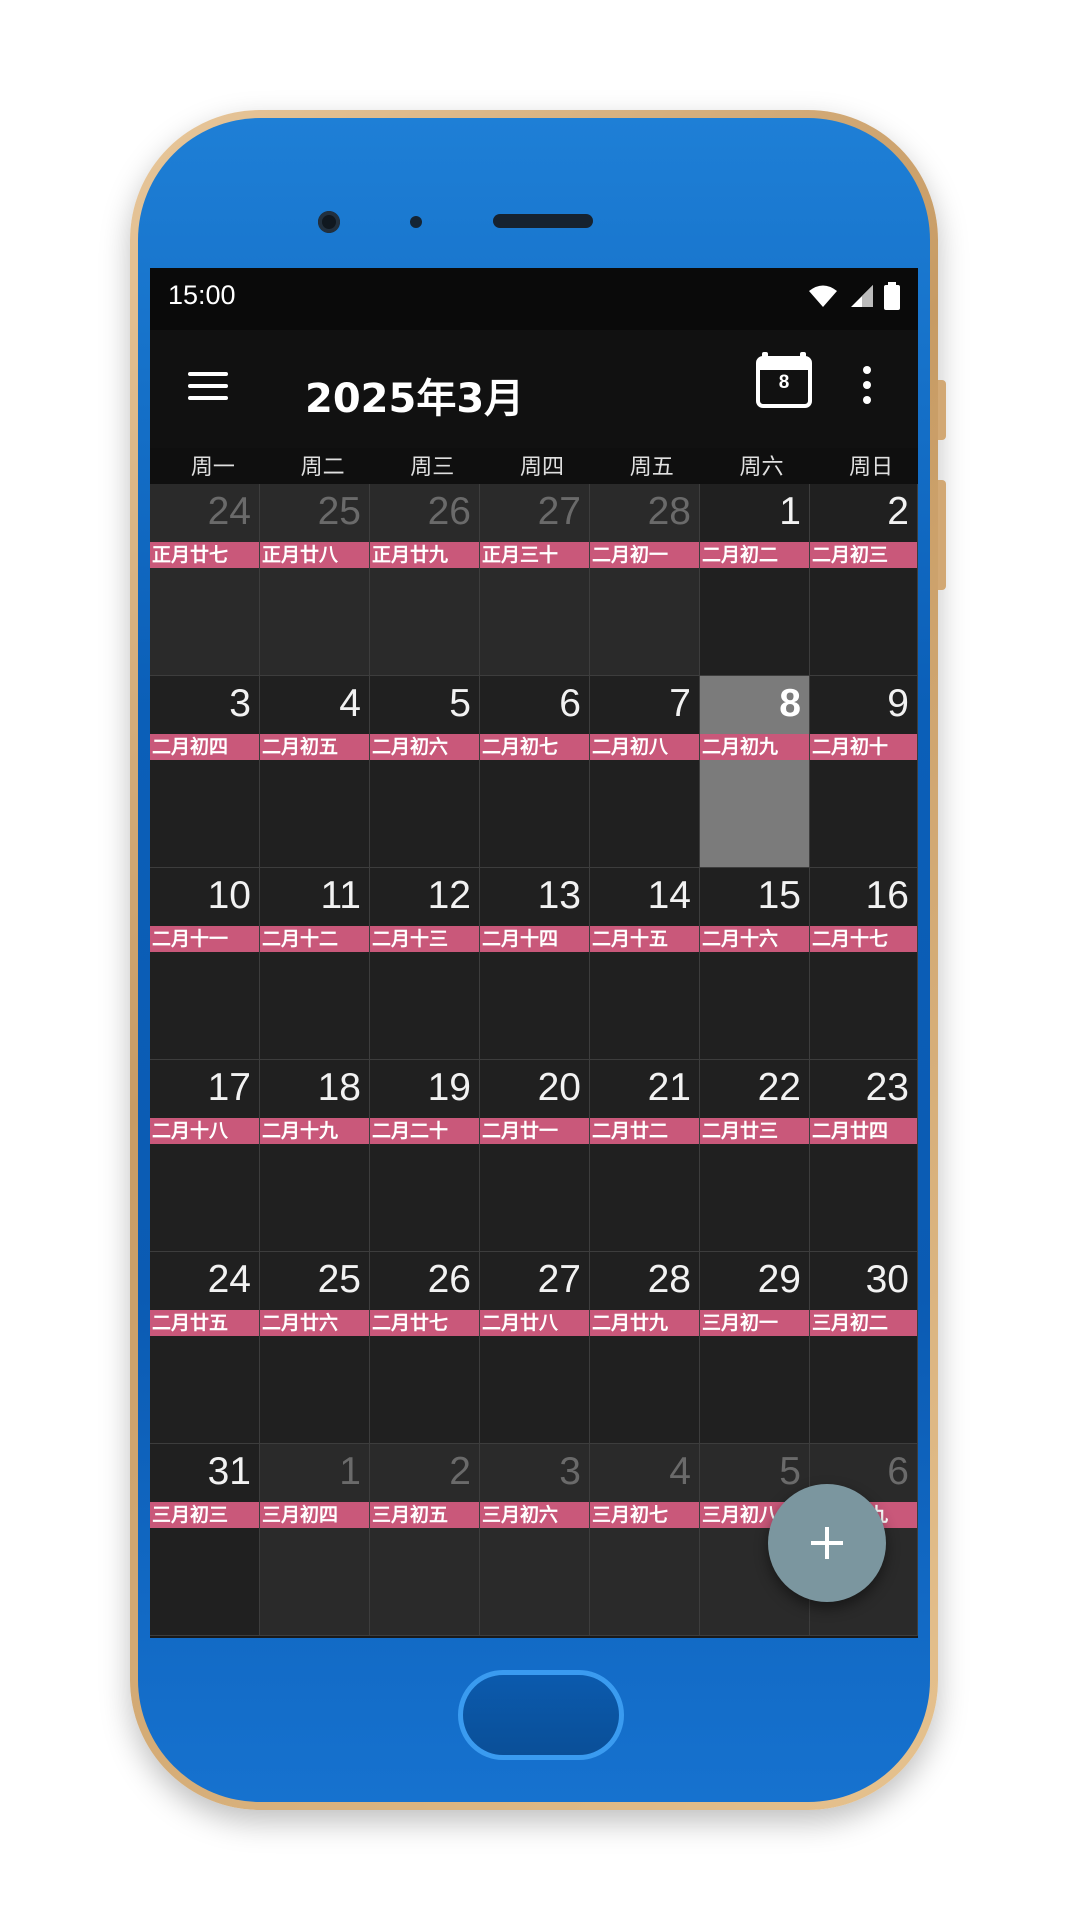  I want to click on day-cell: 23 二月廿四, so click(864, 1156).